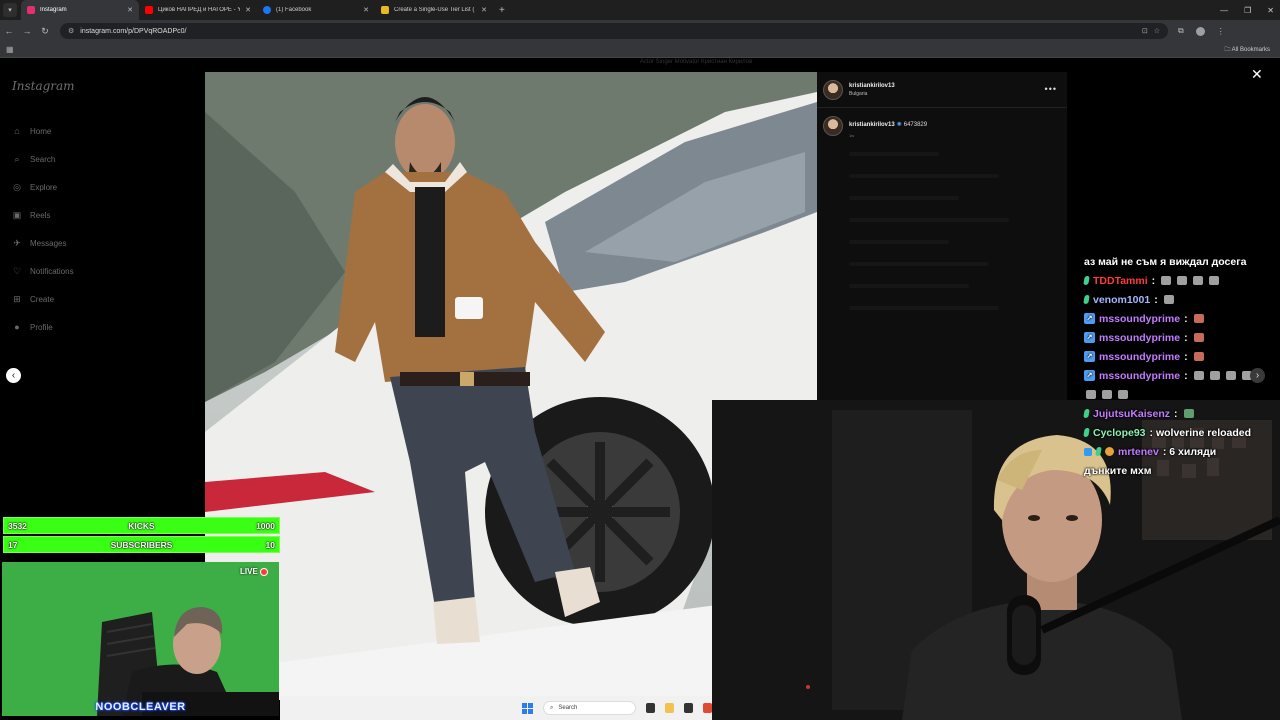  What do you see at coordinates (43, 327) in the screenshot?
I see `sidebar-item-profile: ● Profile` at bounding box center [43, 327].